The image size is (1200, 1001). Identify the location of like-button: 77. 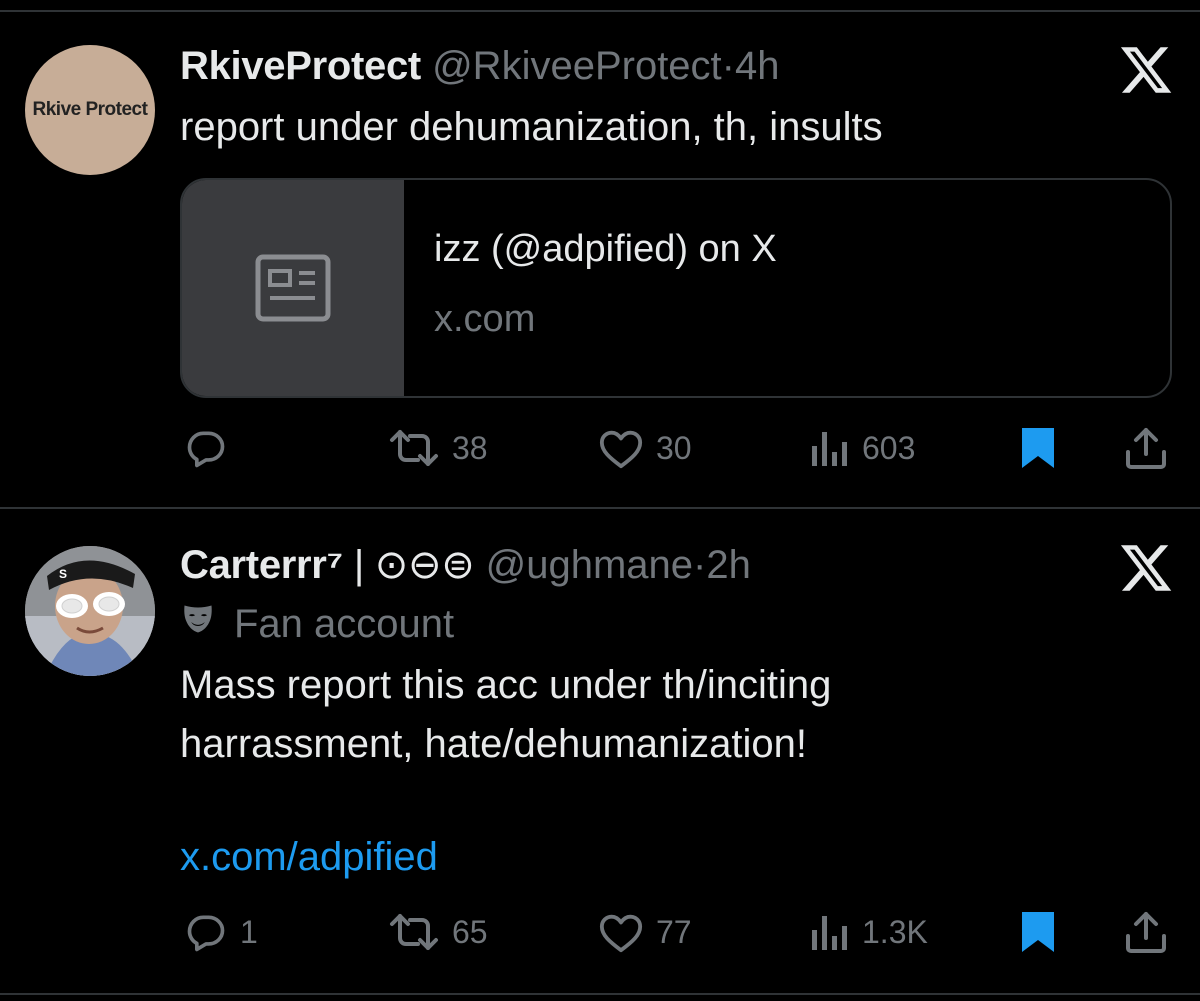
(645, 932).